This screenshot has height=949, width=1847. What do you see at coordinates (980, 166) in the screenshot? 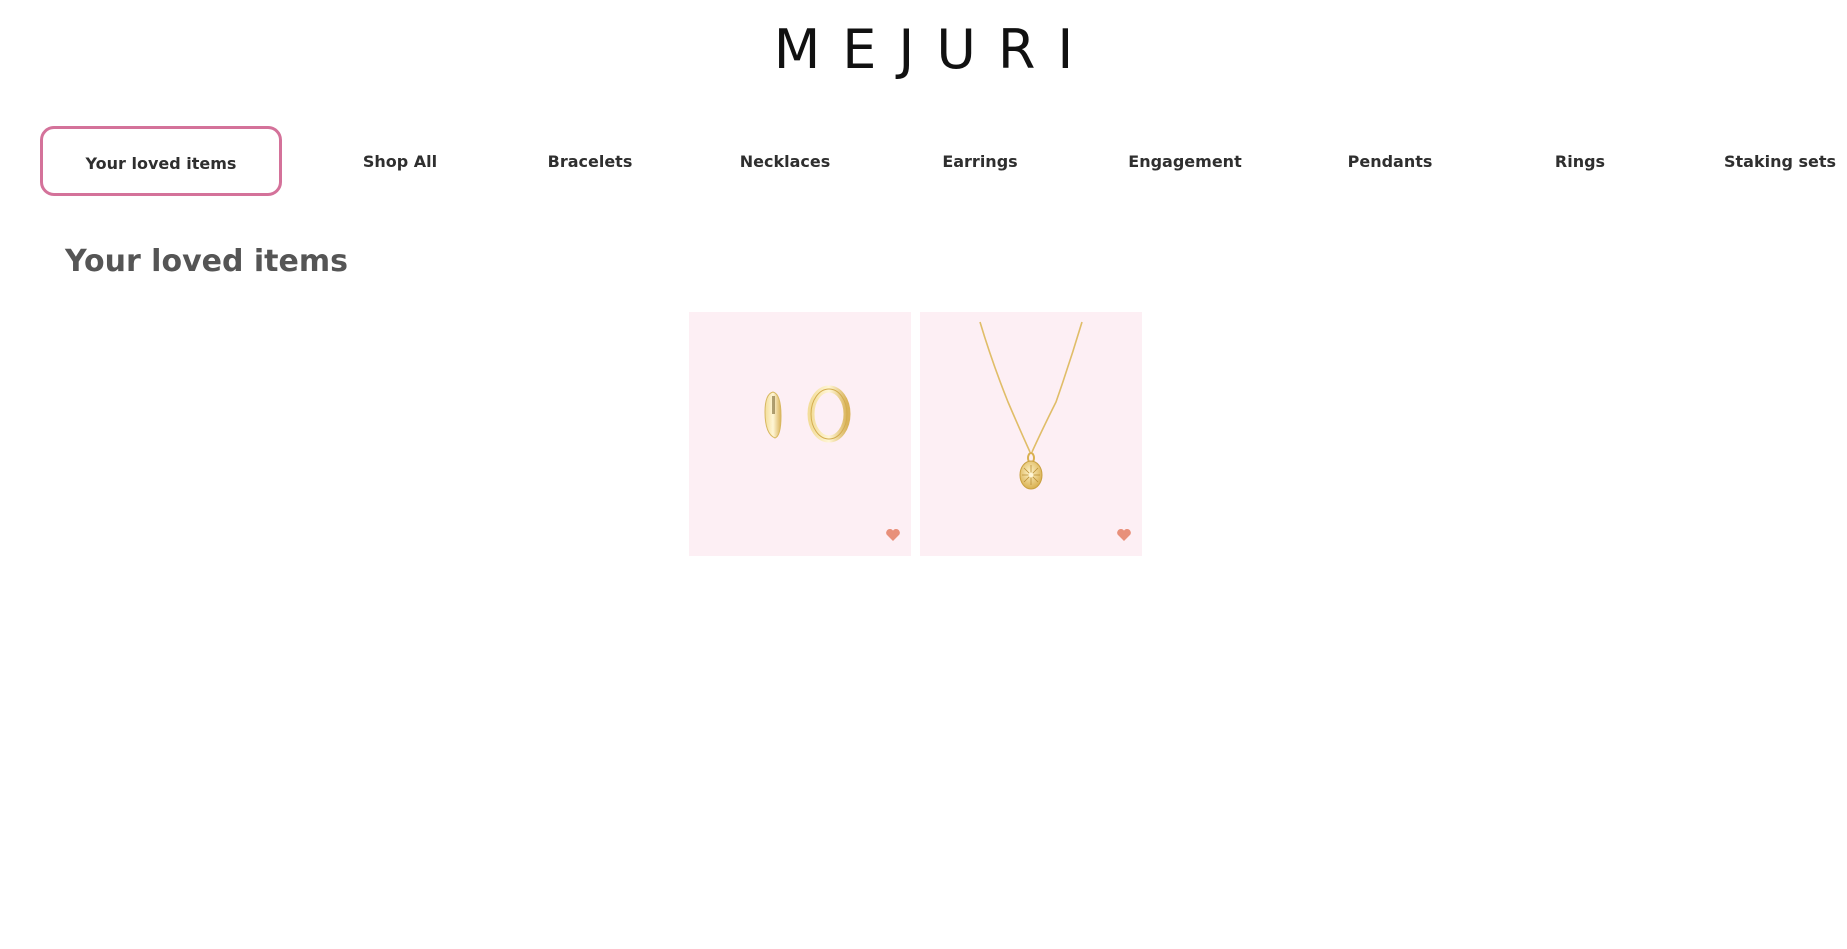
I see `nav-item-earrings: Earrings` at bounding box center [980, 166].